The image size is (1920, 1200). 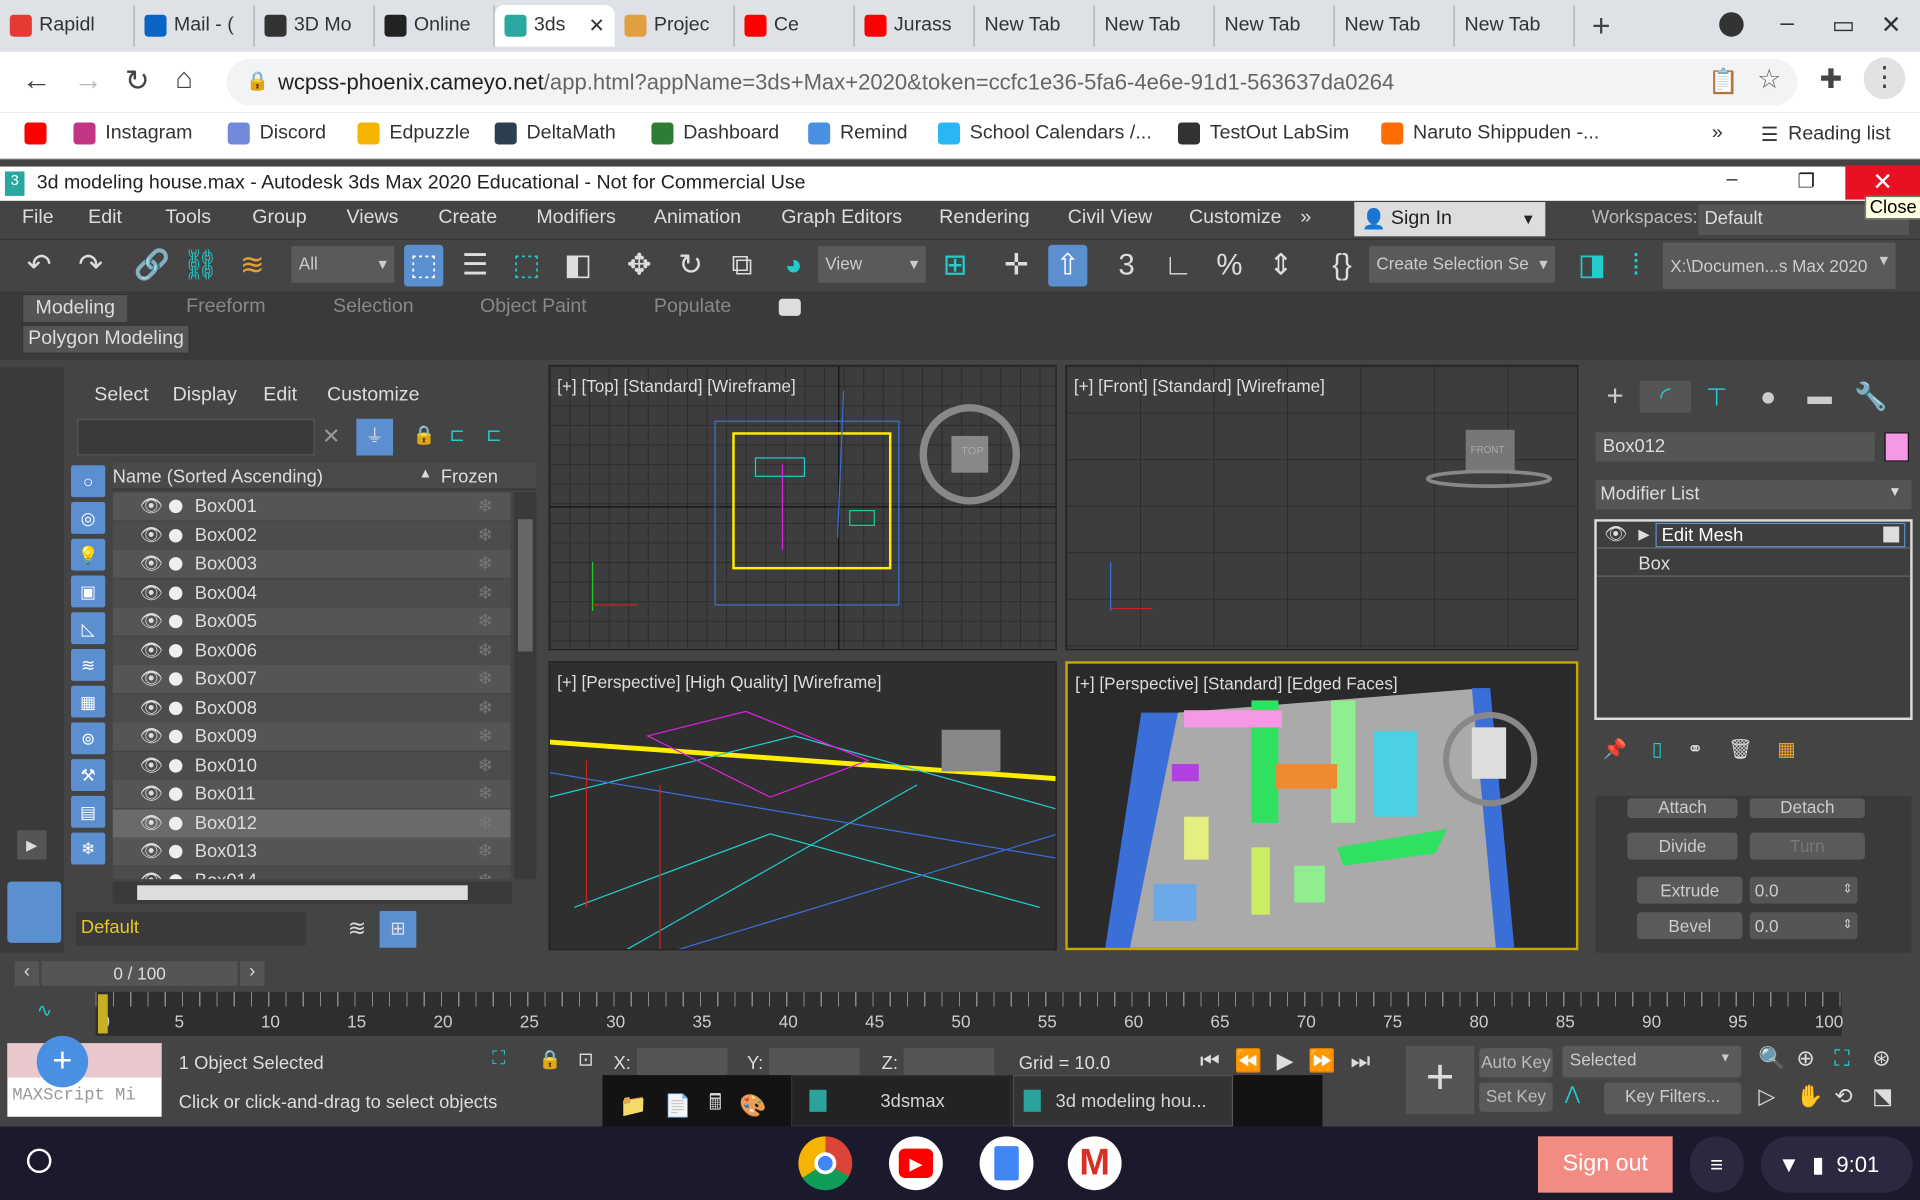 I want to click on motion-tab-icon: ●, so click(x=1767, y=397).